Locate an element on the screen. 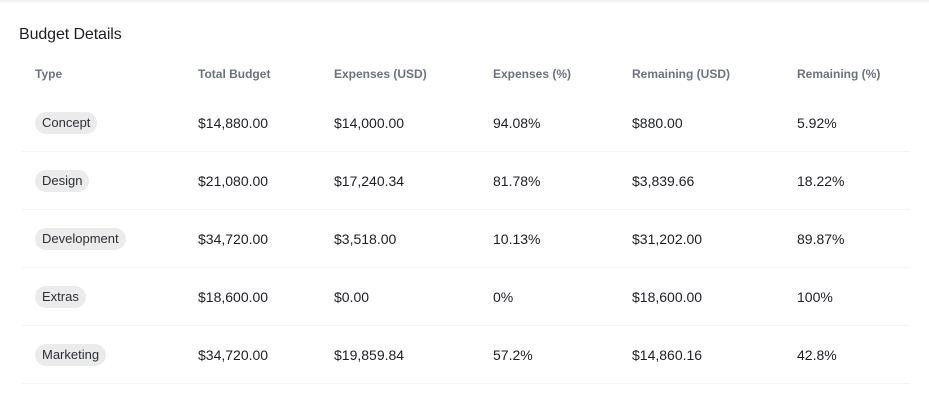 The width and height of the screenshot is (929, 402). remaining-pct-cell: 18.22% is located at coordinates (853, 180).